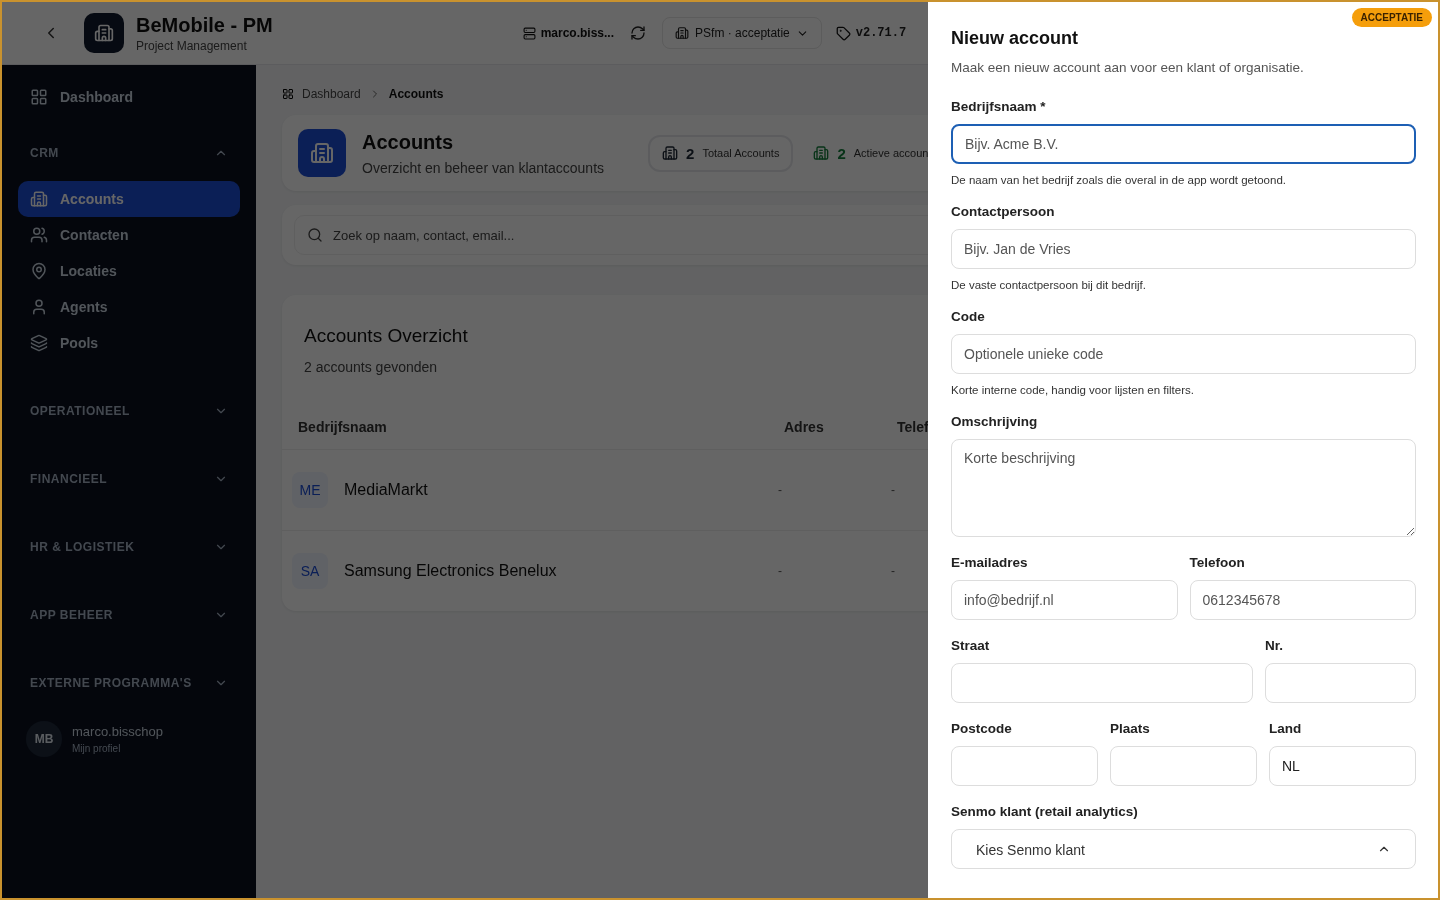 This screenshot has width=1440, height=900. I want to click on initials-avatar: SA, so click(310, 571).